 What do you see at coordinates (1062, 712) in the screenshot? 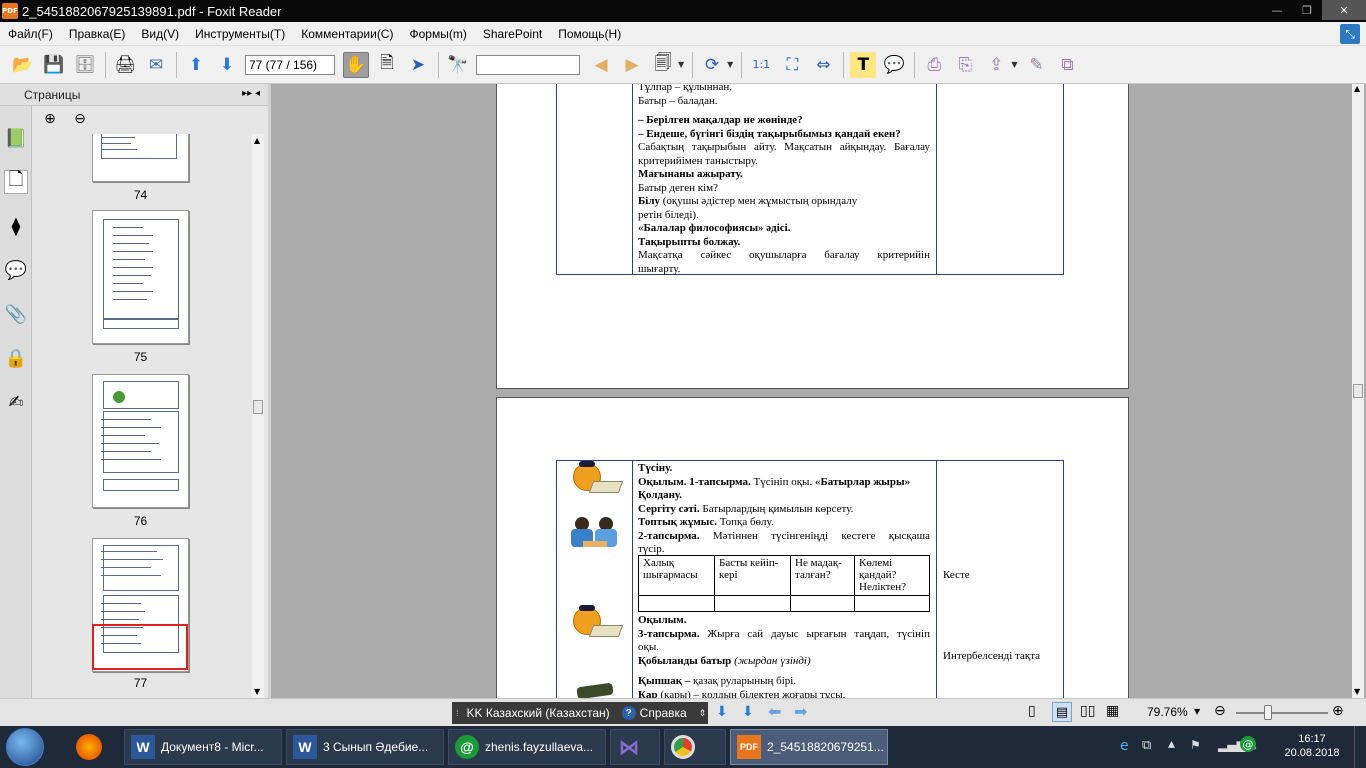
I see `continuous-page-icon: ▤` at bounding box center [1062, 712].